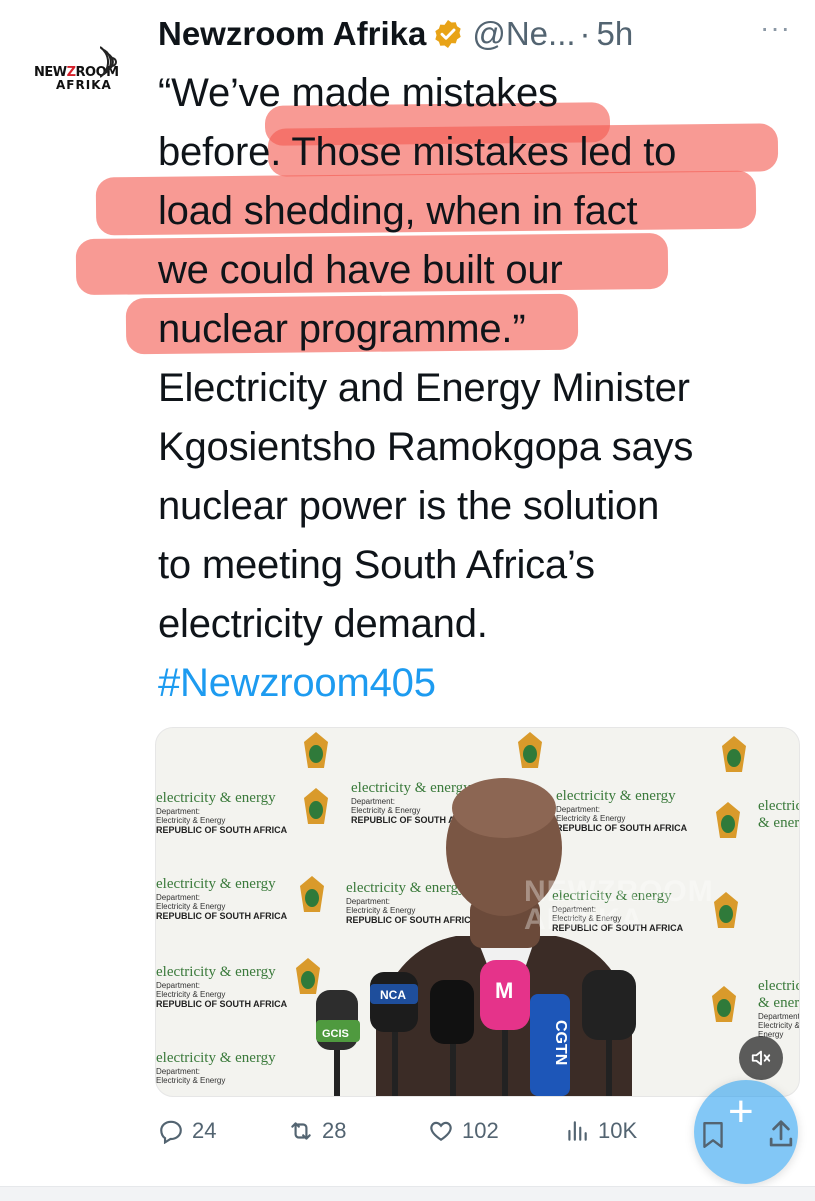 The image size is (815, 1201). What do you see at coordinates (301, 1131) in the screenshot?
I see `repost-icon` at bounding box center [301, 1131].